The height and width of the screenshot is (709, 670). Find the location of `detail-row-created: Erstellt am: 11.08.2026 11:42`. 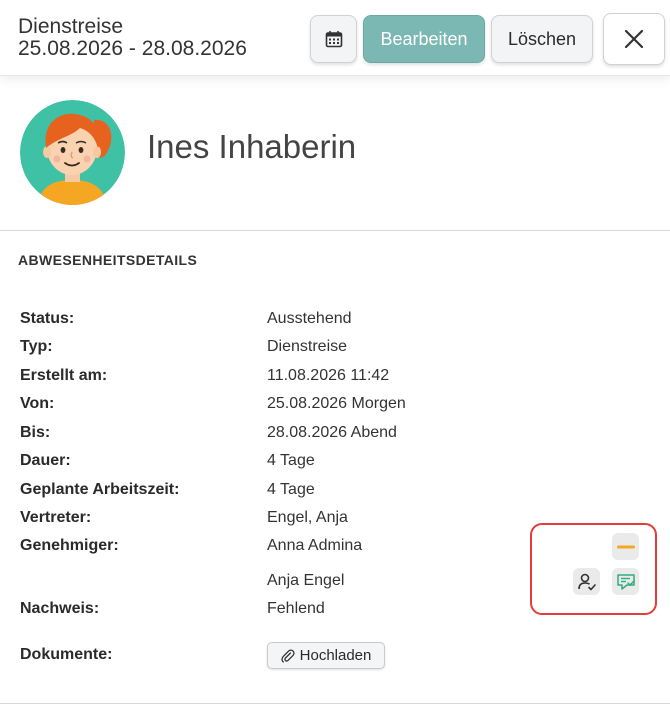

detail-row-created: Erstellt am: 11.08.2026 11:42 is located at coordinates (335, 377).